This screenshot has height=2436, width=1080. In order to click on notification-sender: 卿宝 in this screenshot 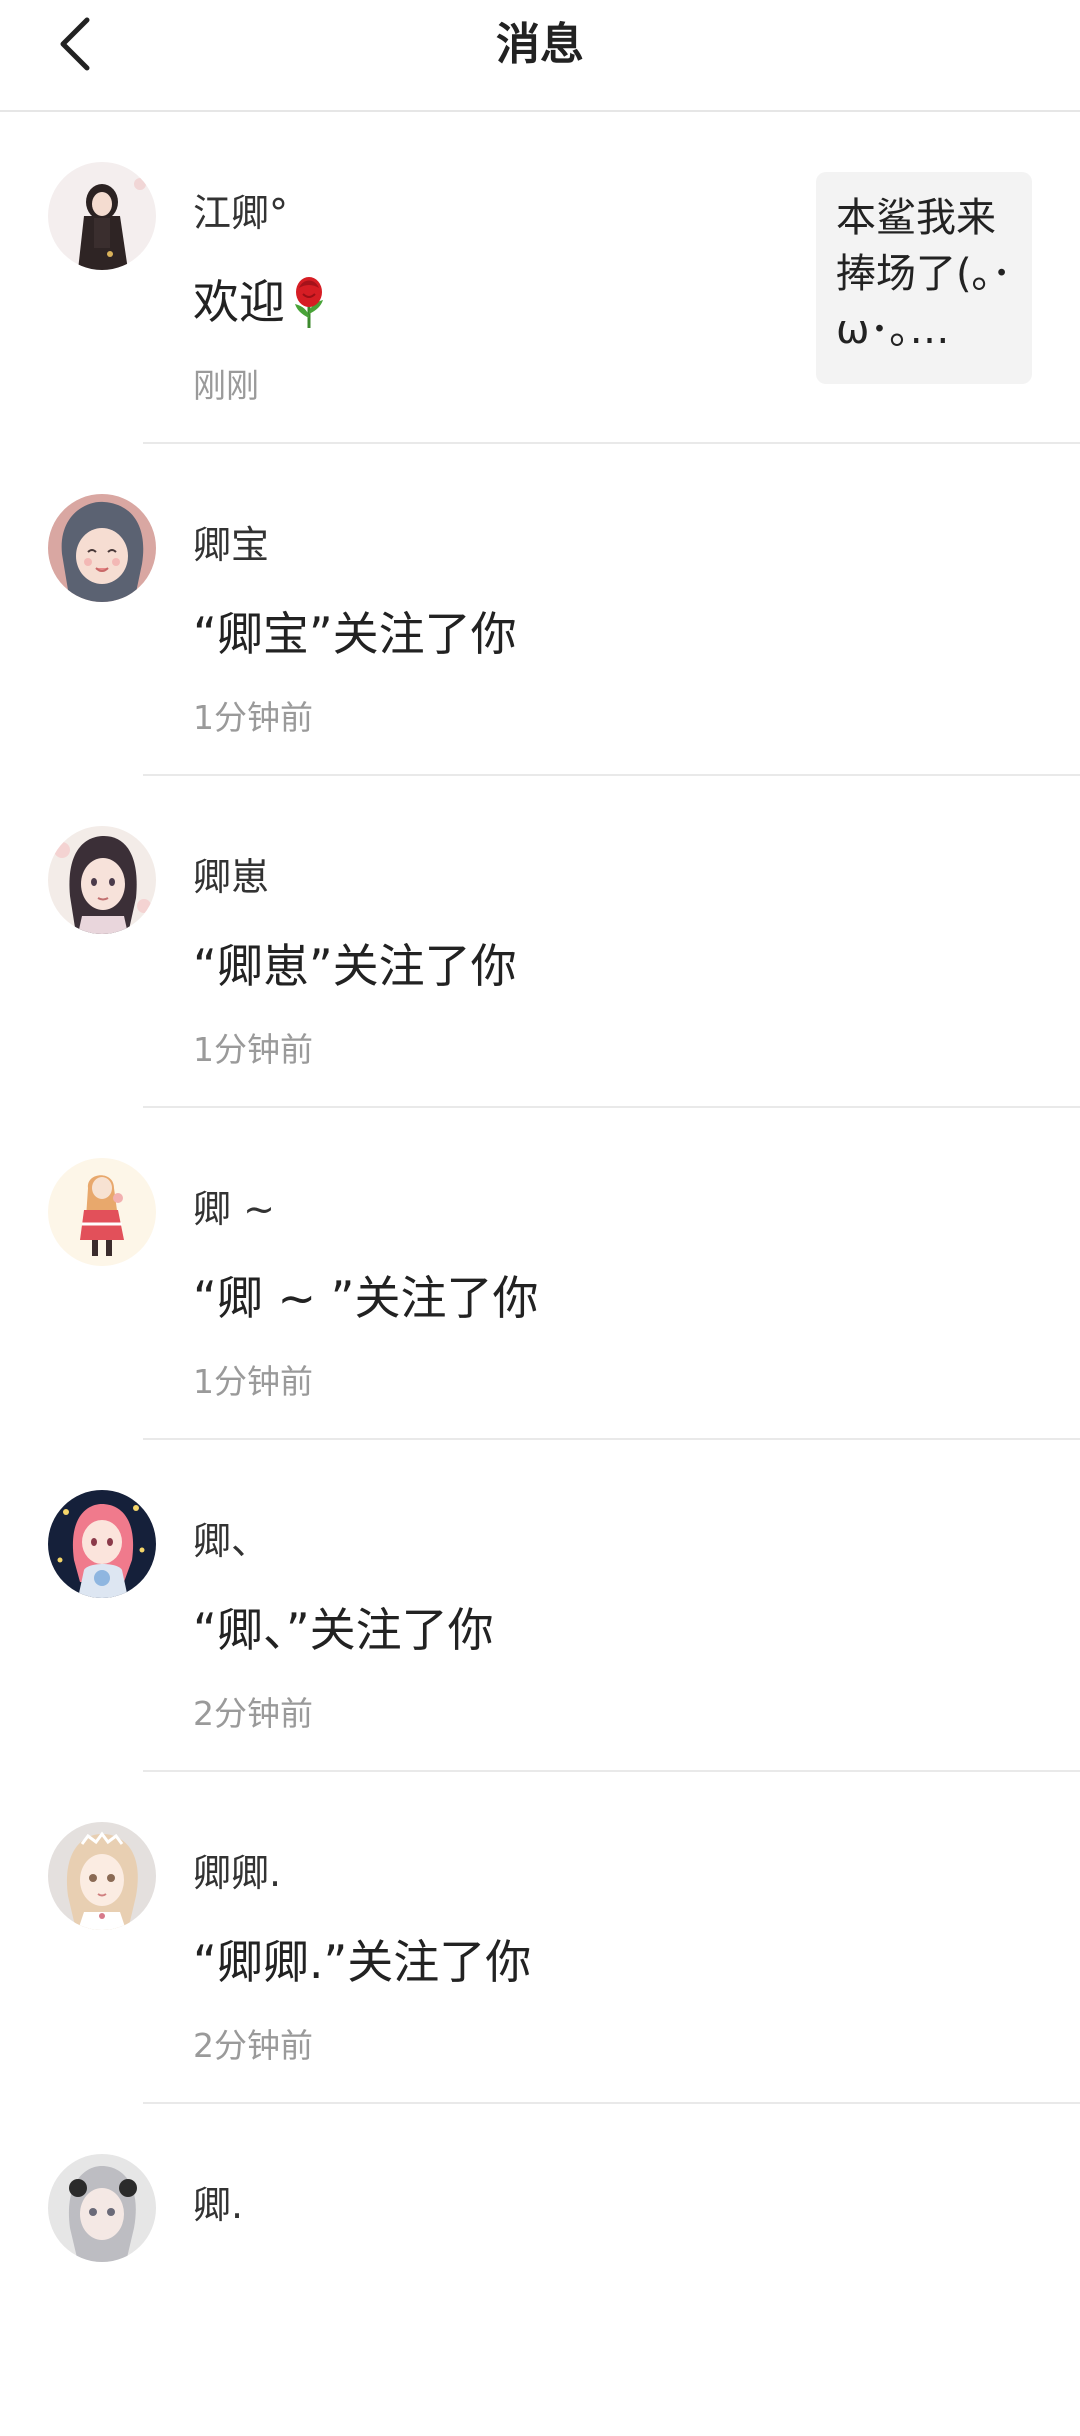, I will do `click(231, 545)`.